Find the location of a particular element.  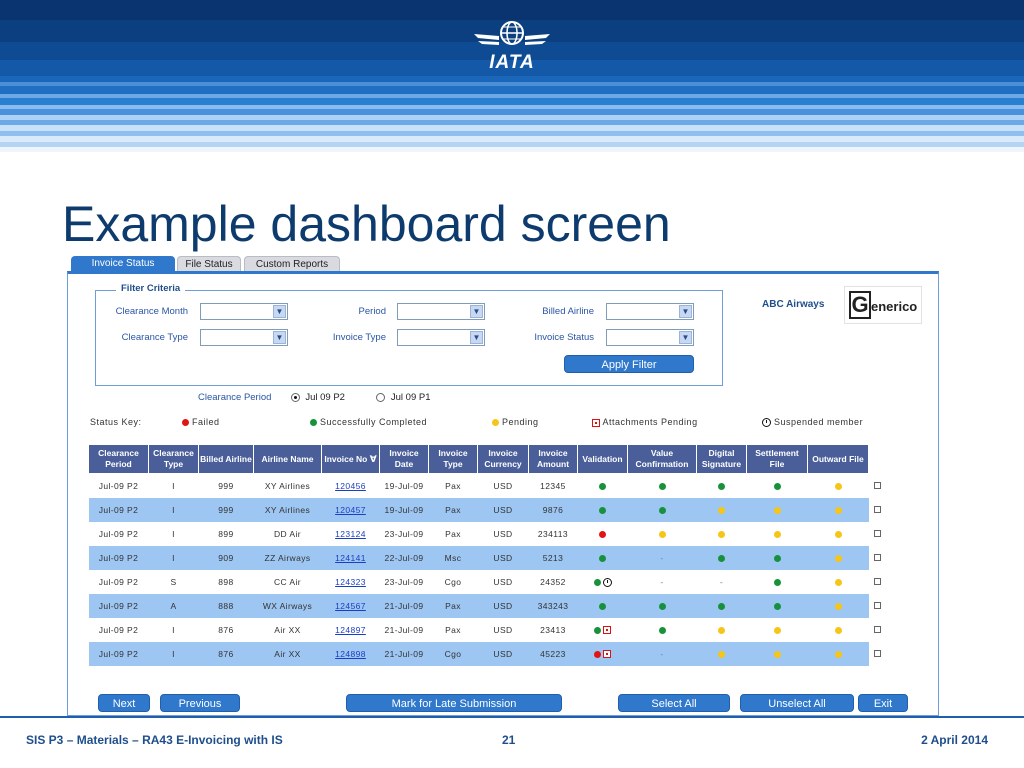

status-suspended-label: Suspended member is located at coordinates (819, 422).